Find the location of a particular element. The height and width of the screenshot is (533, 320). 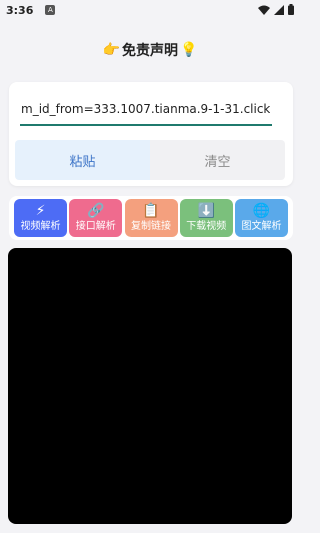

tool-label: 接口解析 is located at coordinates (95, 226).